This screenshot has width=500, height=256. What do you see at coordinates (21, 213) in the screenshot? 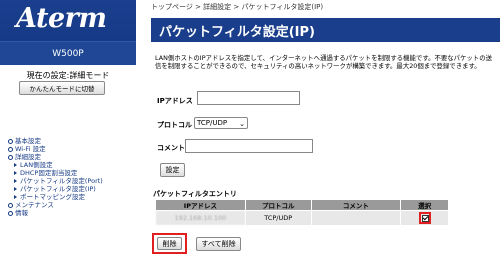
I see `sidebar-nav-label: 情報` at bounding box center [21, 213].